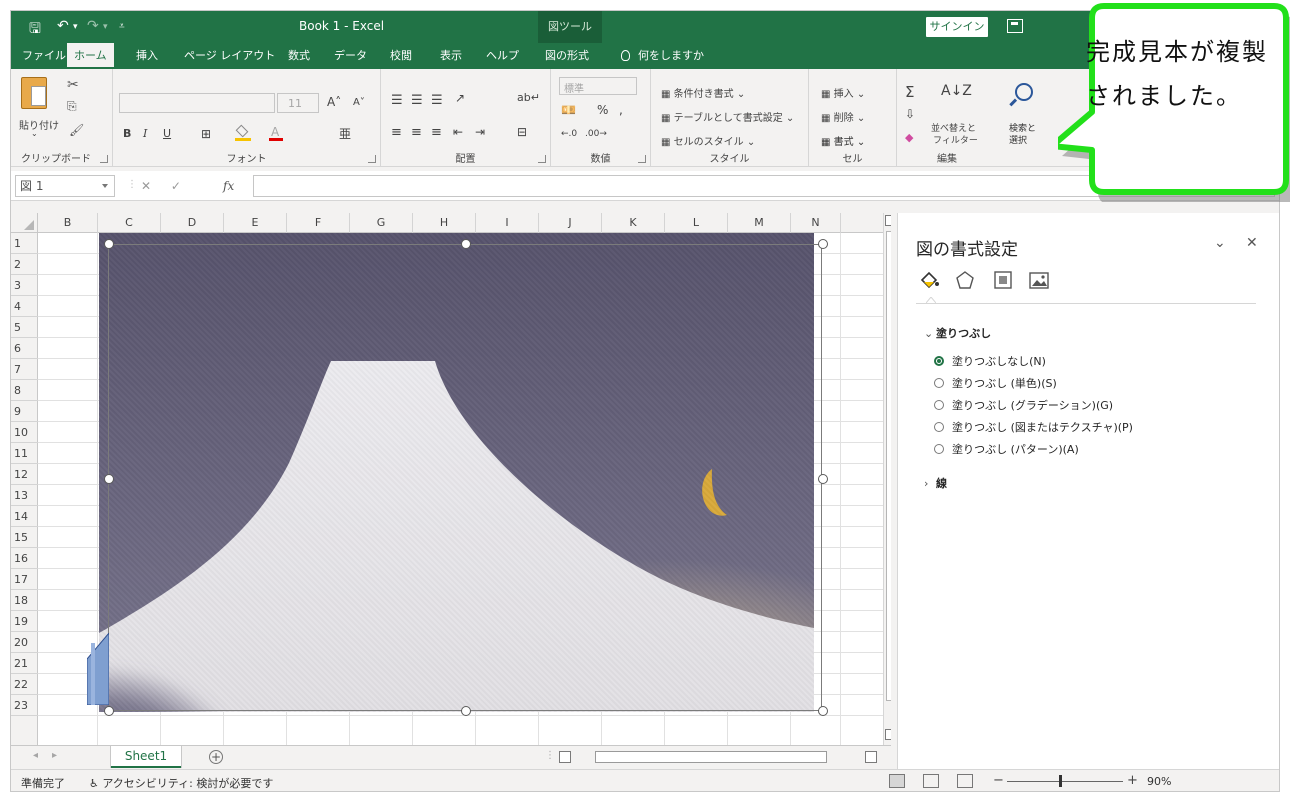 The width and height of the screenshot is (1299, 794). I want to click on save-icon: 🖫, so click(35, 30).